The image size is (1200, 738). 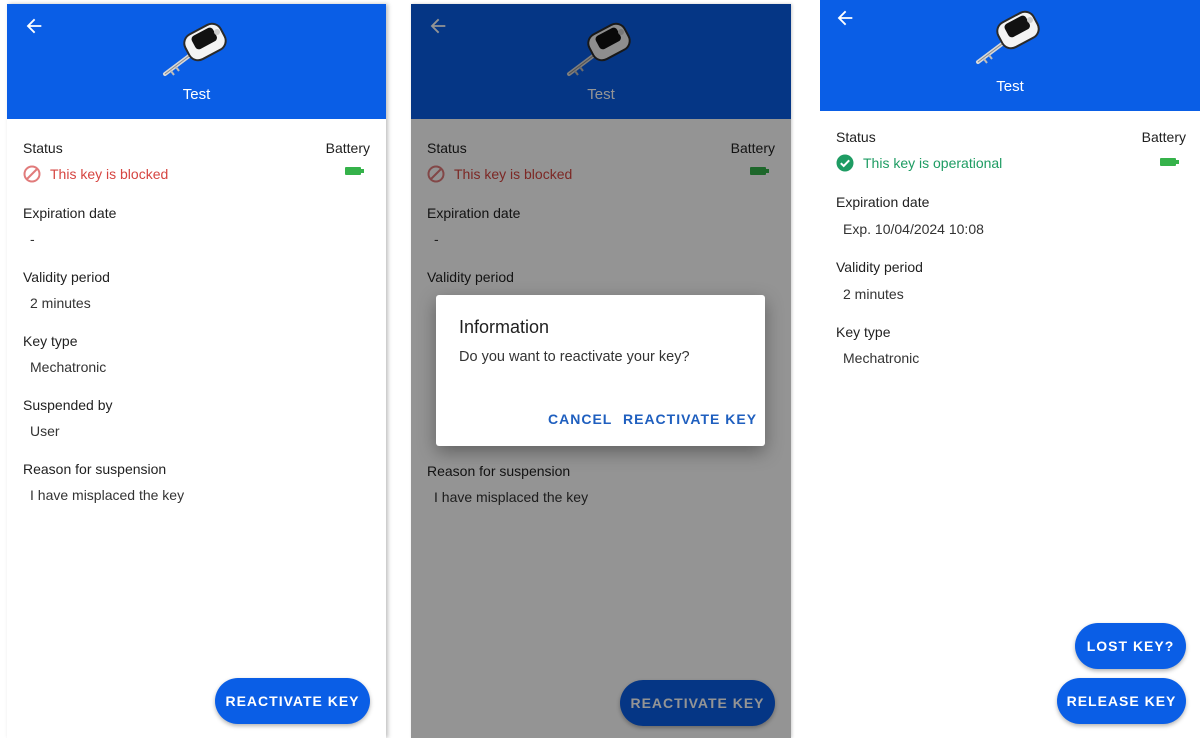 What do you see at coordinates (690, 419) in the screenshot?
I see `dialog-reactivate-key-button: REACTIVATE KEY` at bounding box center [690, 419].